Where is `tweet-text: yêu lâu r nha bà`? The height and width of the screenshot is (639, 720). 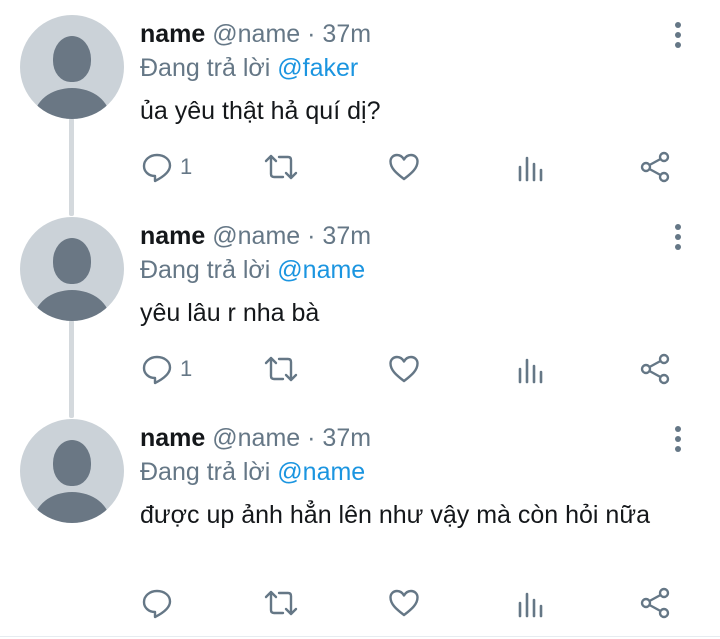 tweet-text: yêu lâu r nha bà is located at coordinates (230, 313).